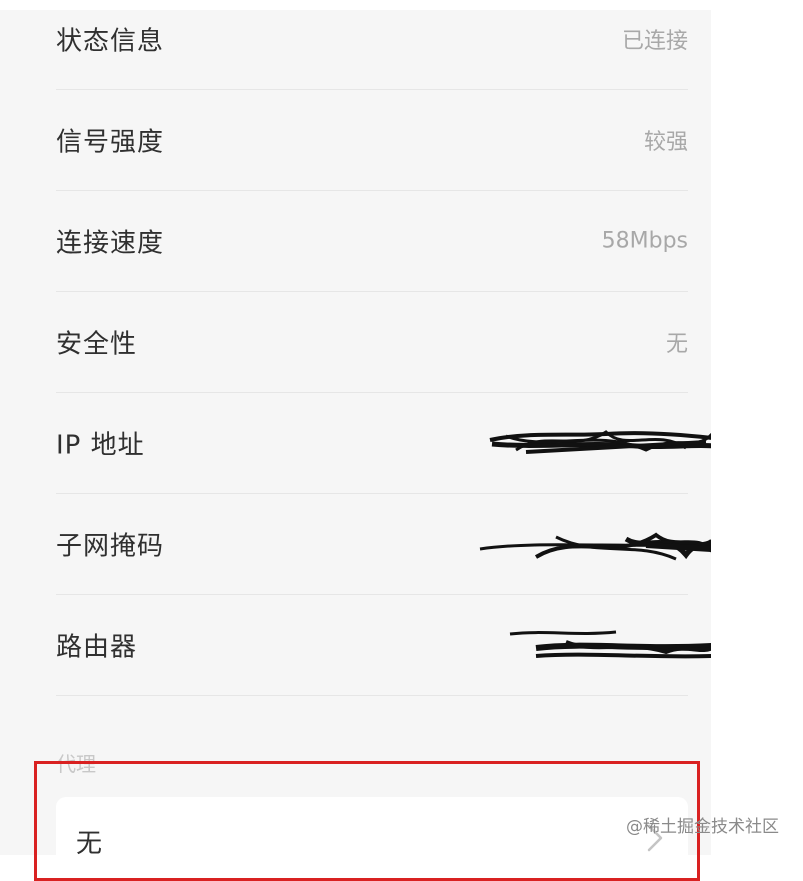 The width and height of the screenshot is (803, 881). I want to click on security-label: 安全性, so click(97, 344).